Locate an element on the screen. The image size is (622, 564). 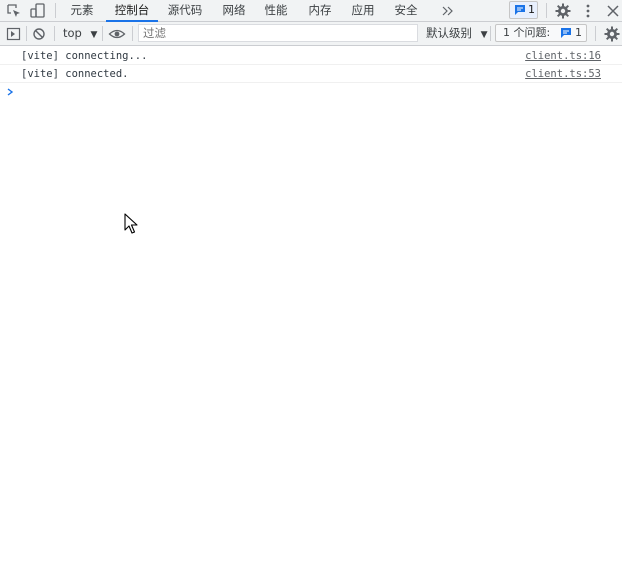
console-settings-gear-icon is located at coordinates (612, 34).